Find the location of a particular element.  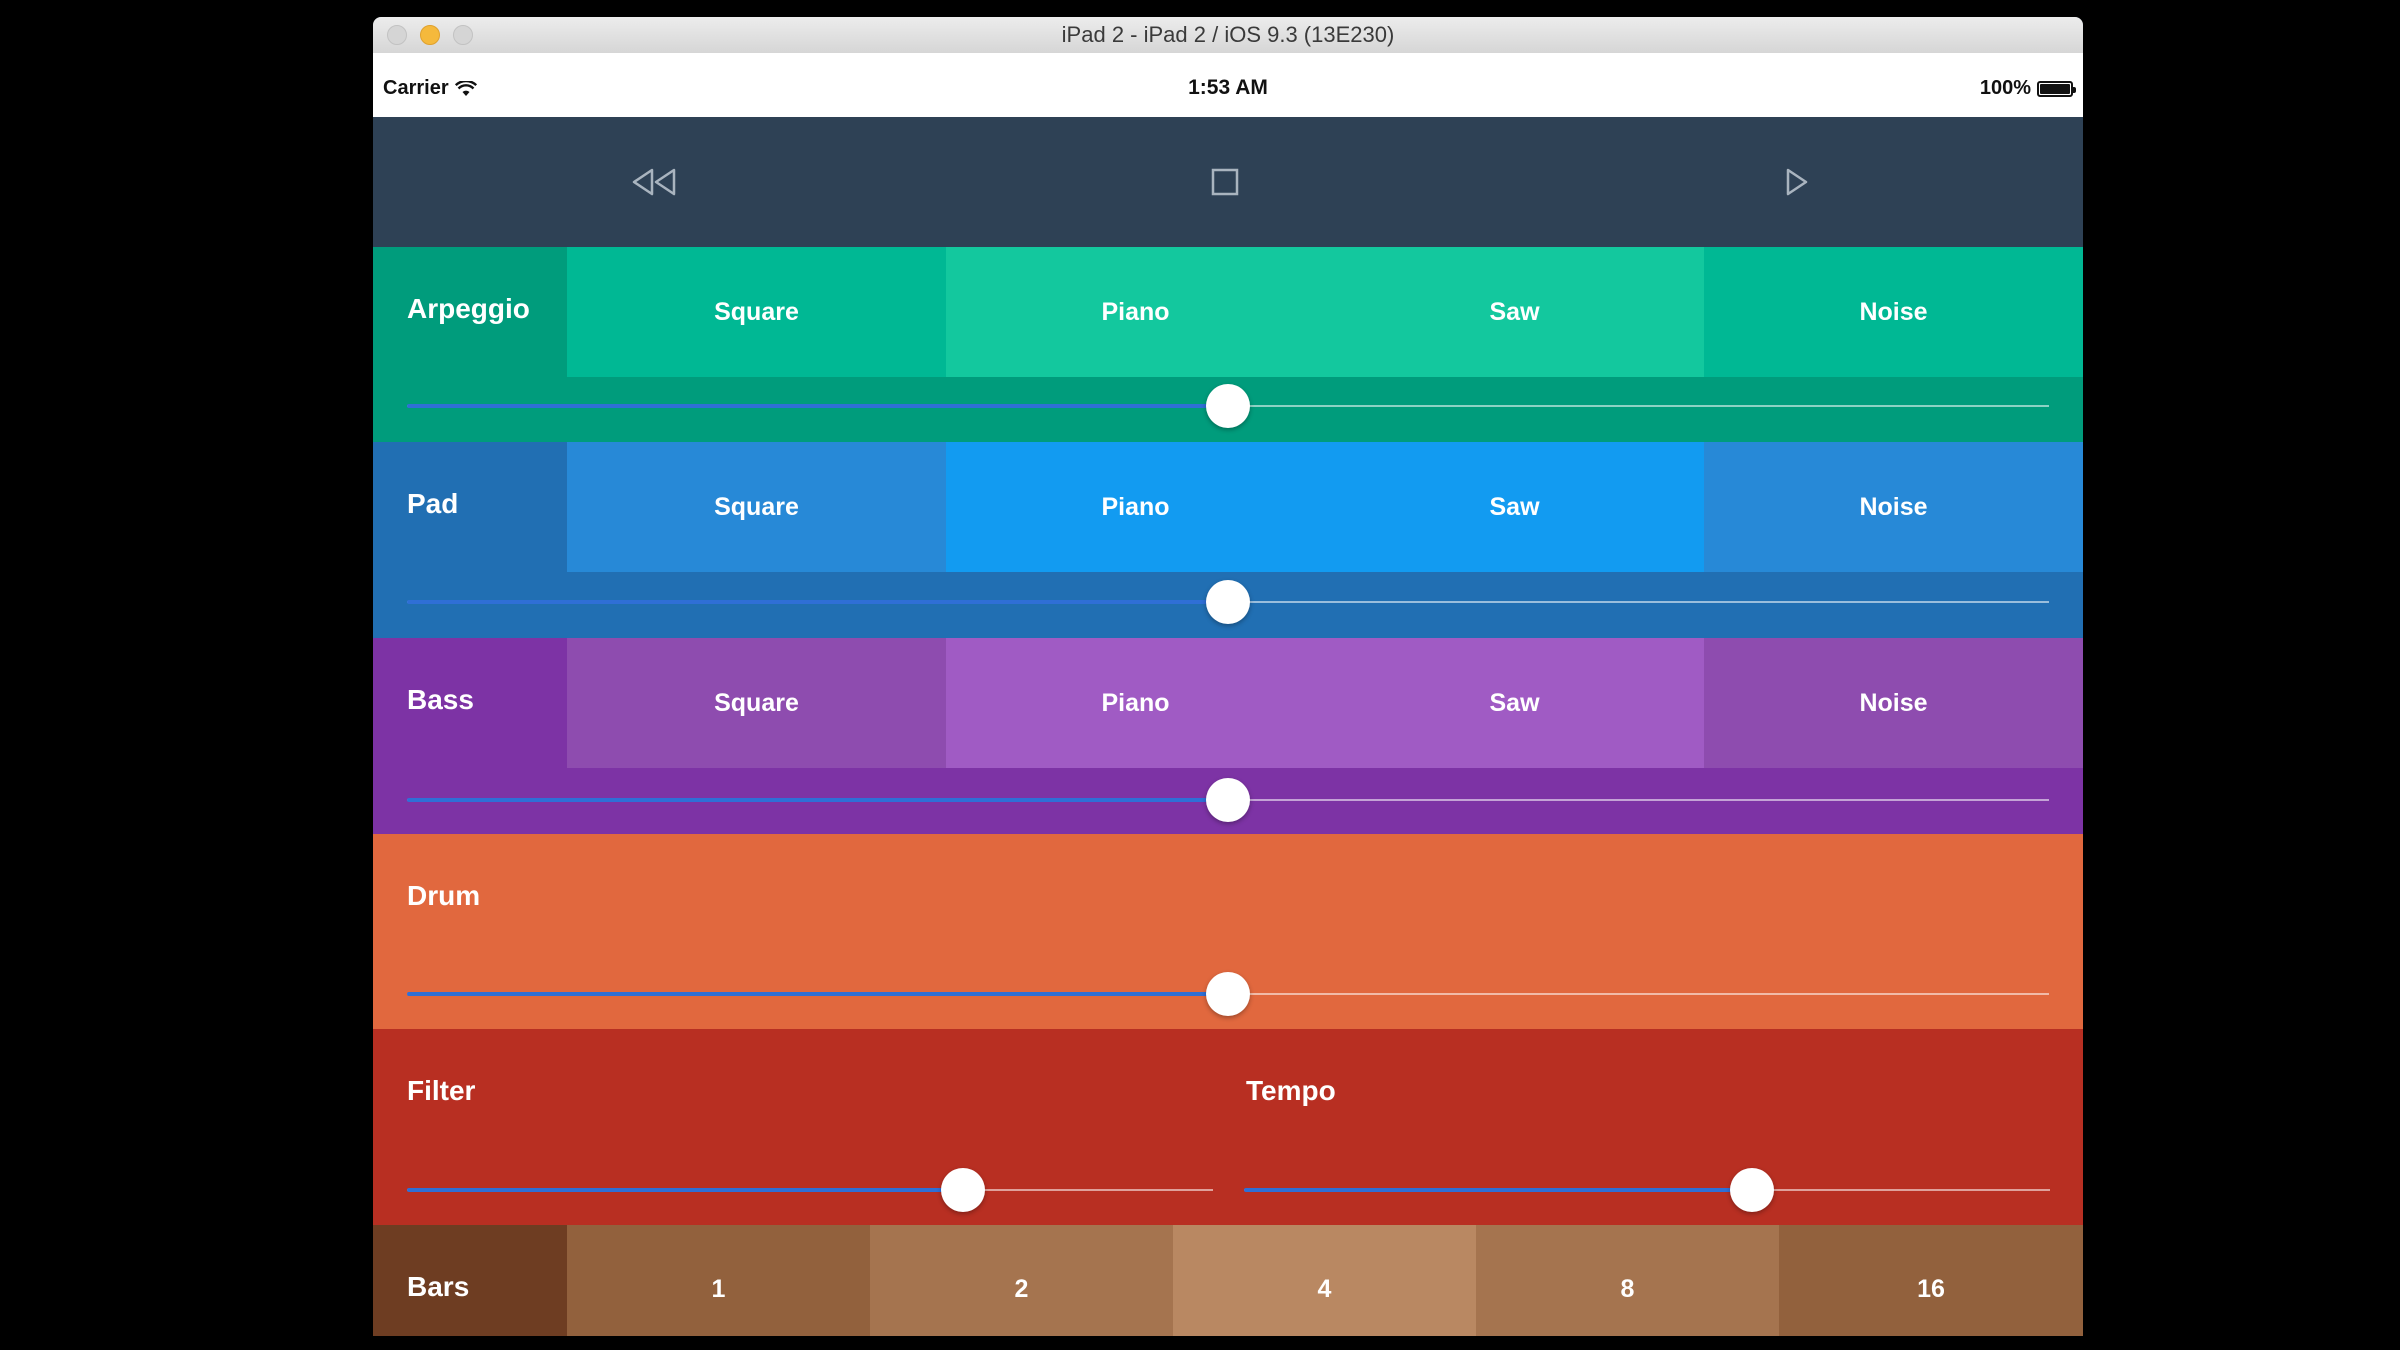

pad-volume-slider is located at coordinates (1228, 602).